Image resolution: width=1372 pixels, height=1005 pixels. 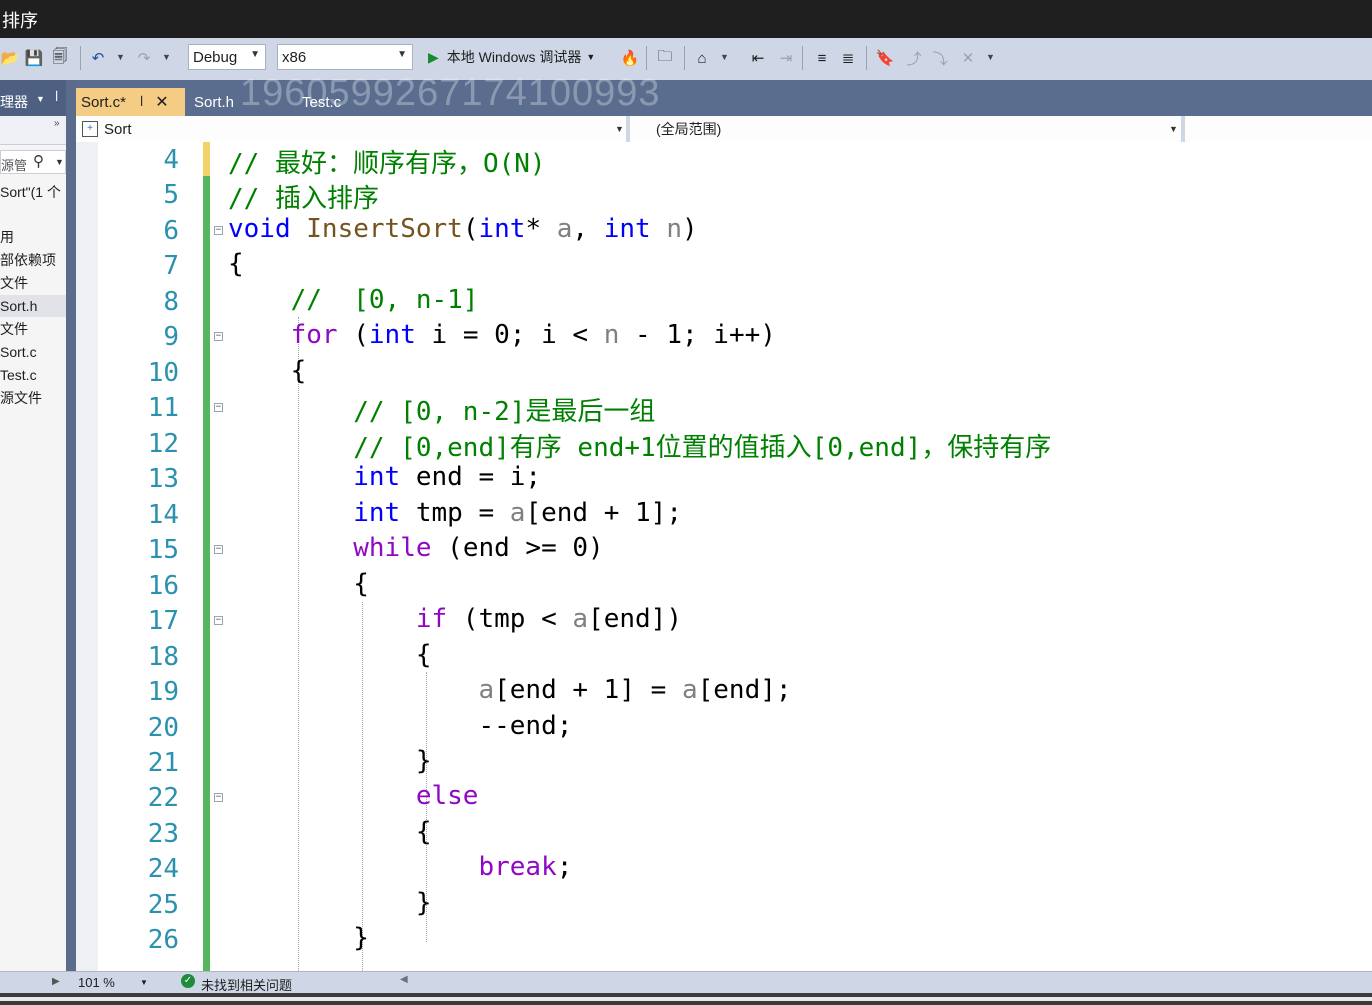 I want to click on browse-folder-icon: 🗀, so click(x=665, y=58).